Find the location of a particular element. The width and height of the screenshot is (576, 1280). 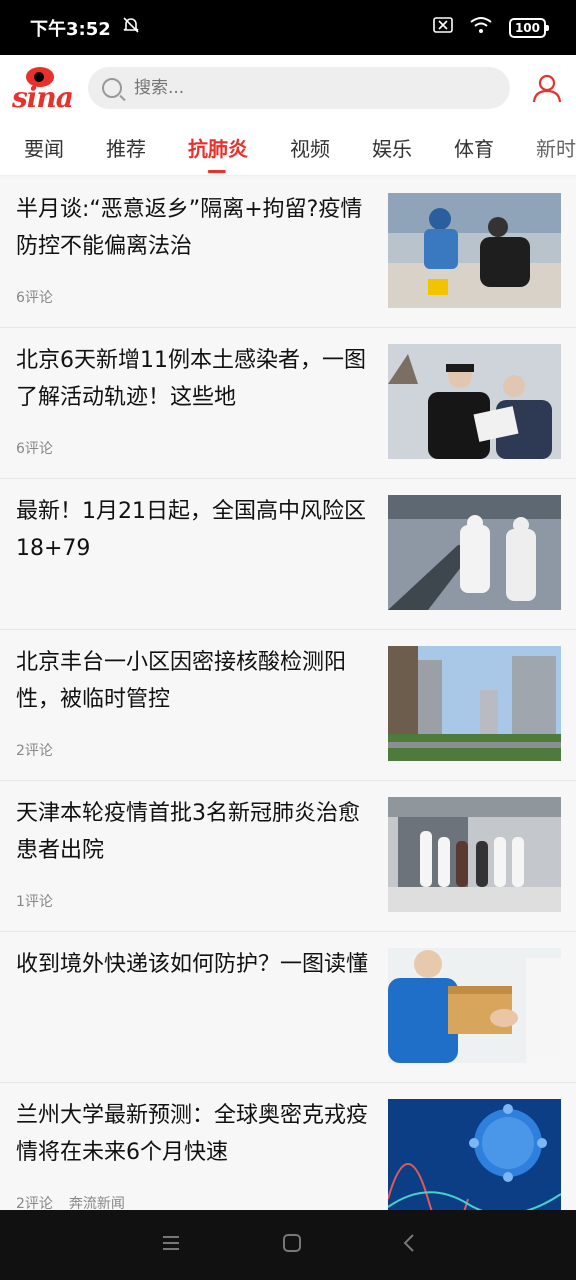

tab-recommended: 推荐 is located at coordinates (123, 147).